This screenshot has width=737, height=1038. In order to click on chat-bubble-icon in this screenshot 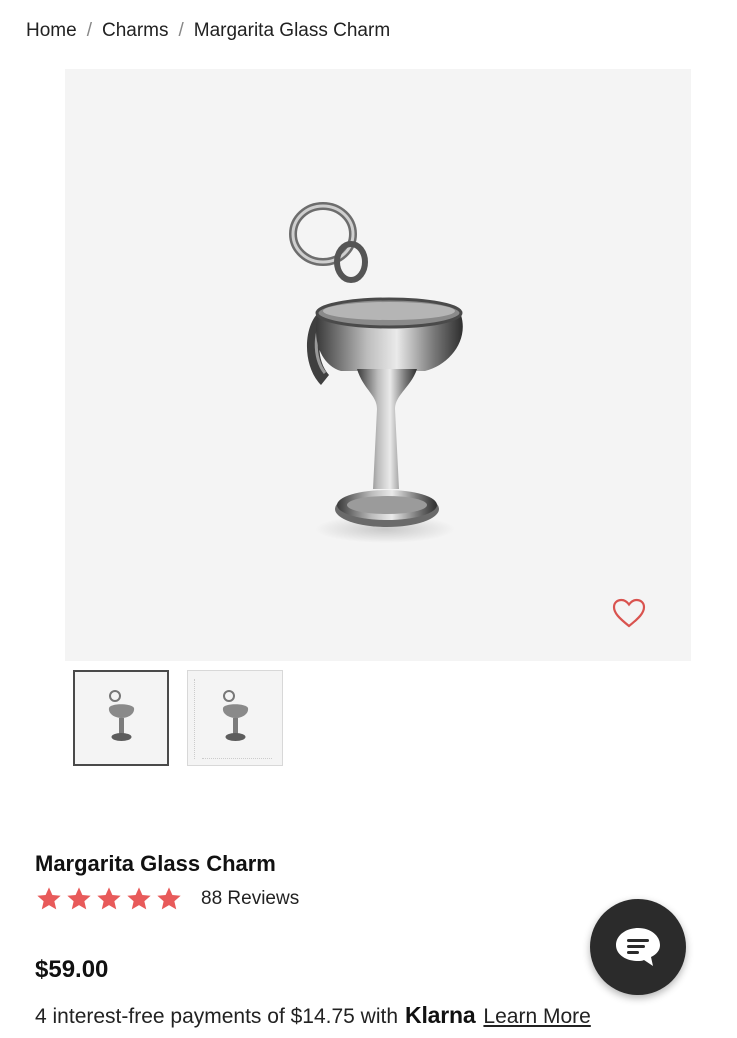, I will do `click(638, 947)`.